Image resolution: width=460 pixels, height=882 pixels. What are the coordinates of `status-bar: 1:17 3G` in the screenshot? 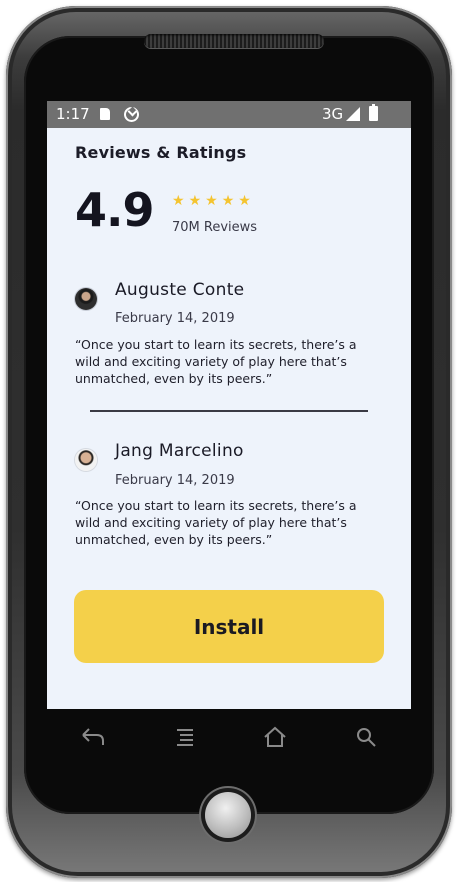 It's located at (229, 114).